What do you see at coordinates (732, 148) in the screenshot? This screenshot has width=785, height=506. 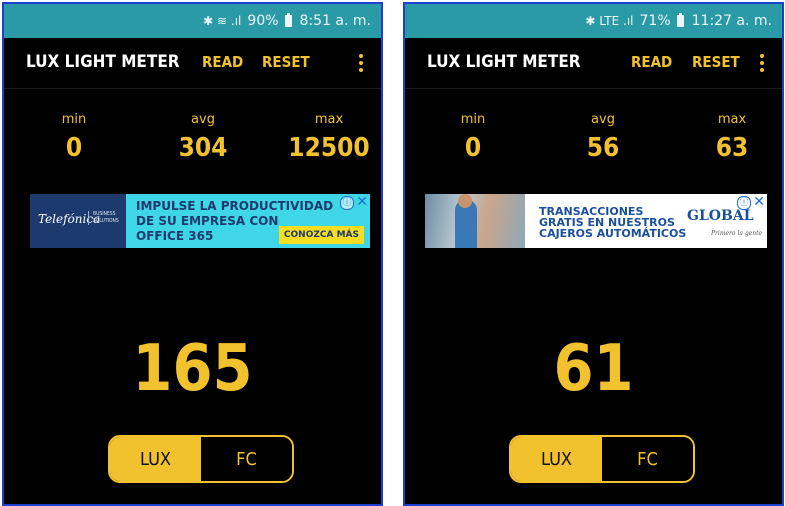 I see `stat-max-value: 63` at bounding box center [732, 148].